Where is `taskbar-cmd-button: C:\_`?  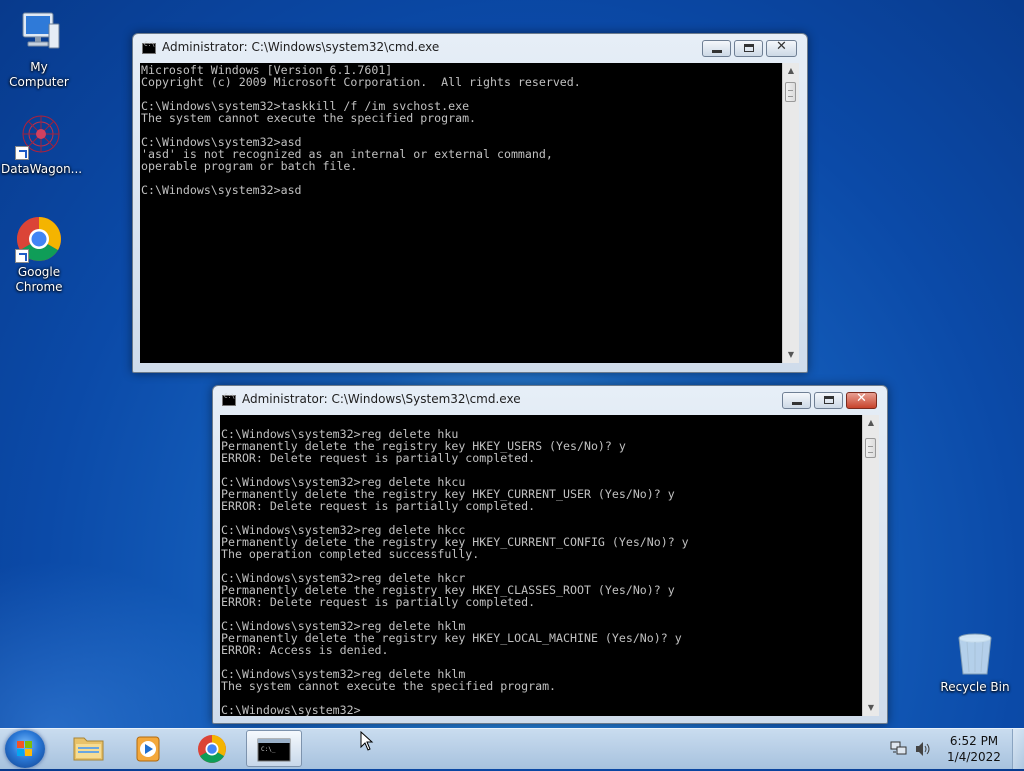 taskbar-cmd-button: C:\_ is located at coordinates (274, 748).